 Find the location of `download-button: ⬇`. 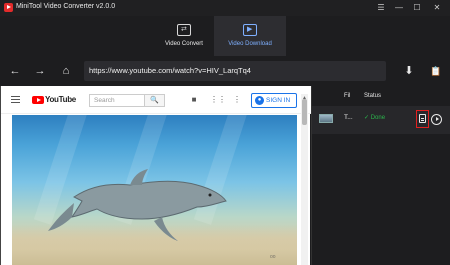

download-button: ⬇ is located at coordinates (409, 71).